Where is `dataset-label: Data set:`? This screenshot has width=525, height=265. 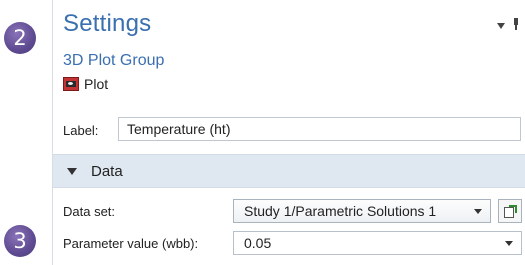 dataset-label: Data set: is located at coordinates (89, 211).